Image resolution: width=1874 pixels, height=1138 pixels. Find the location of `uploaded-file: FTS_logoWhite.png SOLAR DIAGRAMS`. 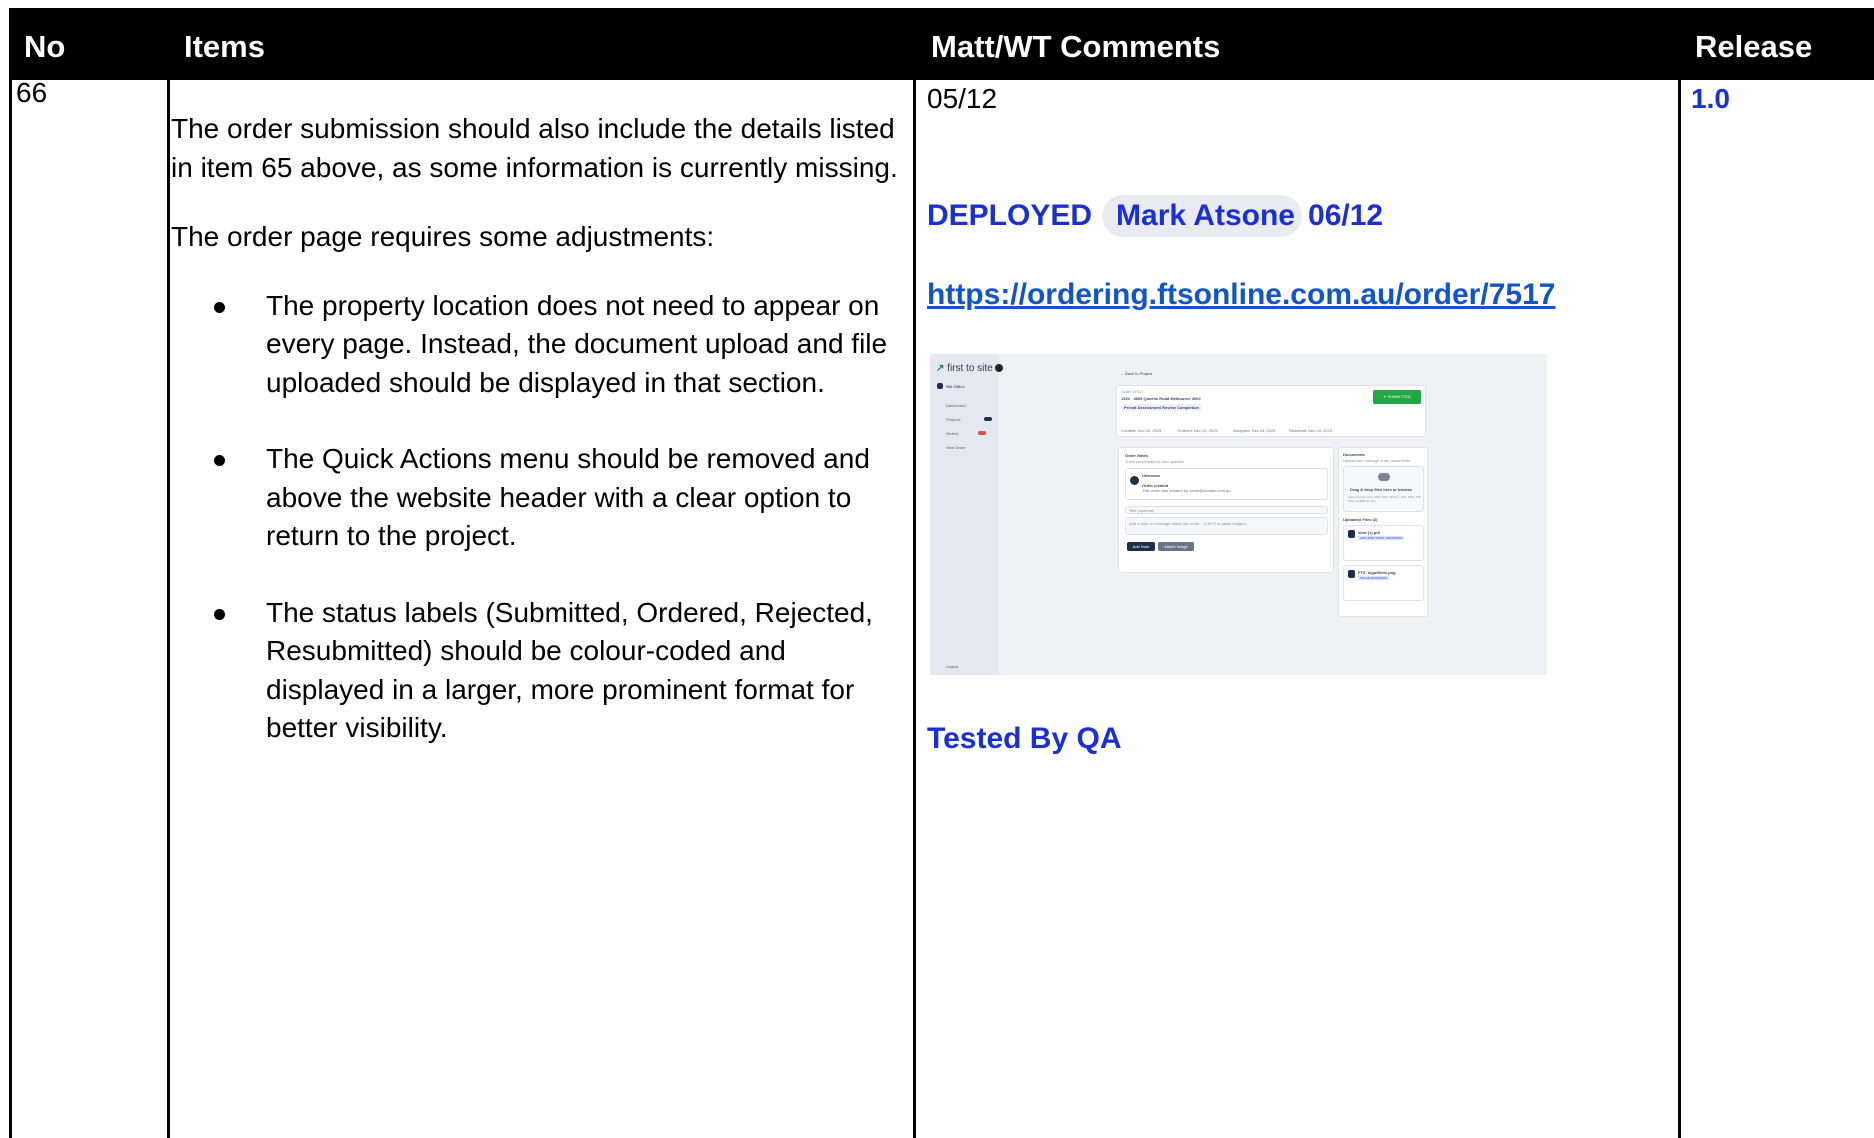

uploaded-file: FTS_logoWhite.png SOLAR DIAGRAMS is located at coordinates (1383, 583).